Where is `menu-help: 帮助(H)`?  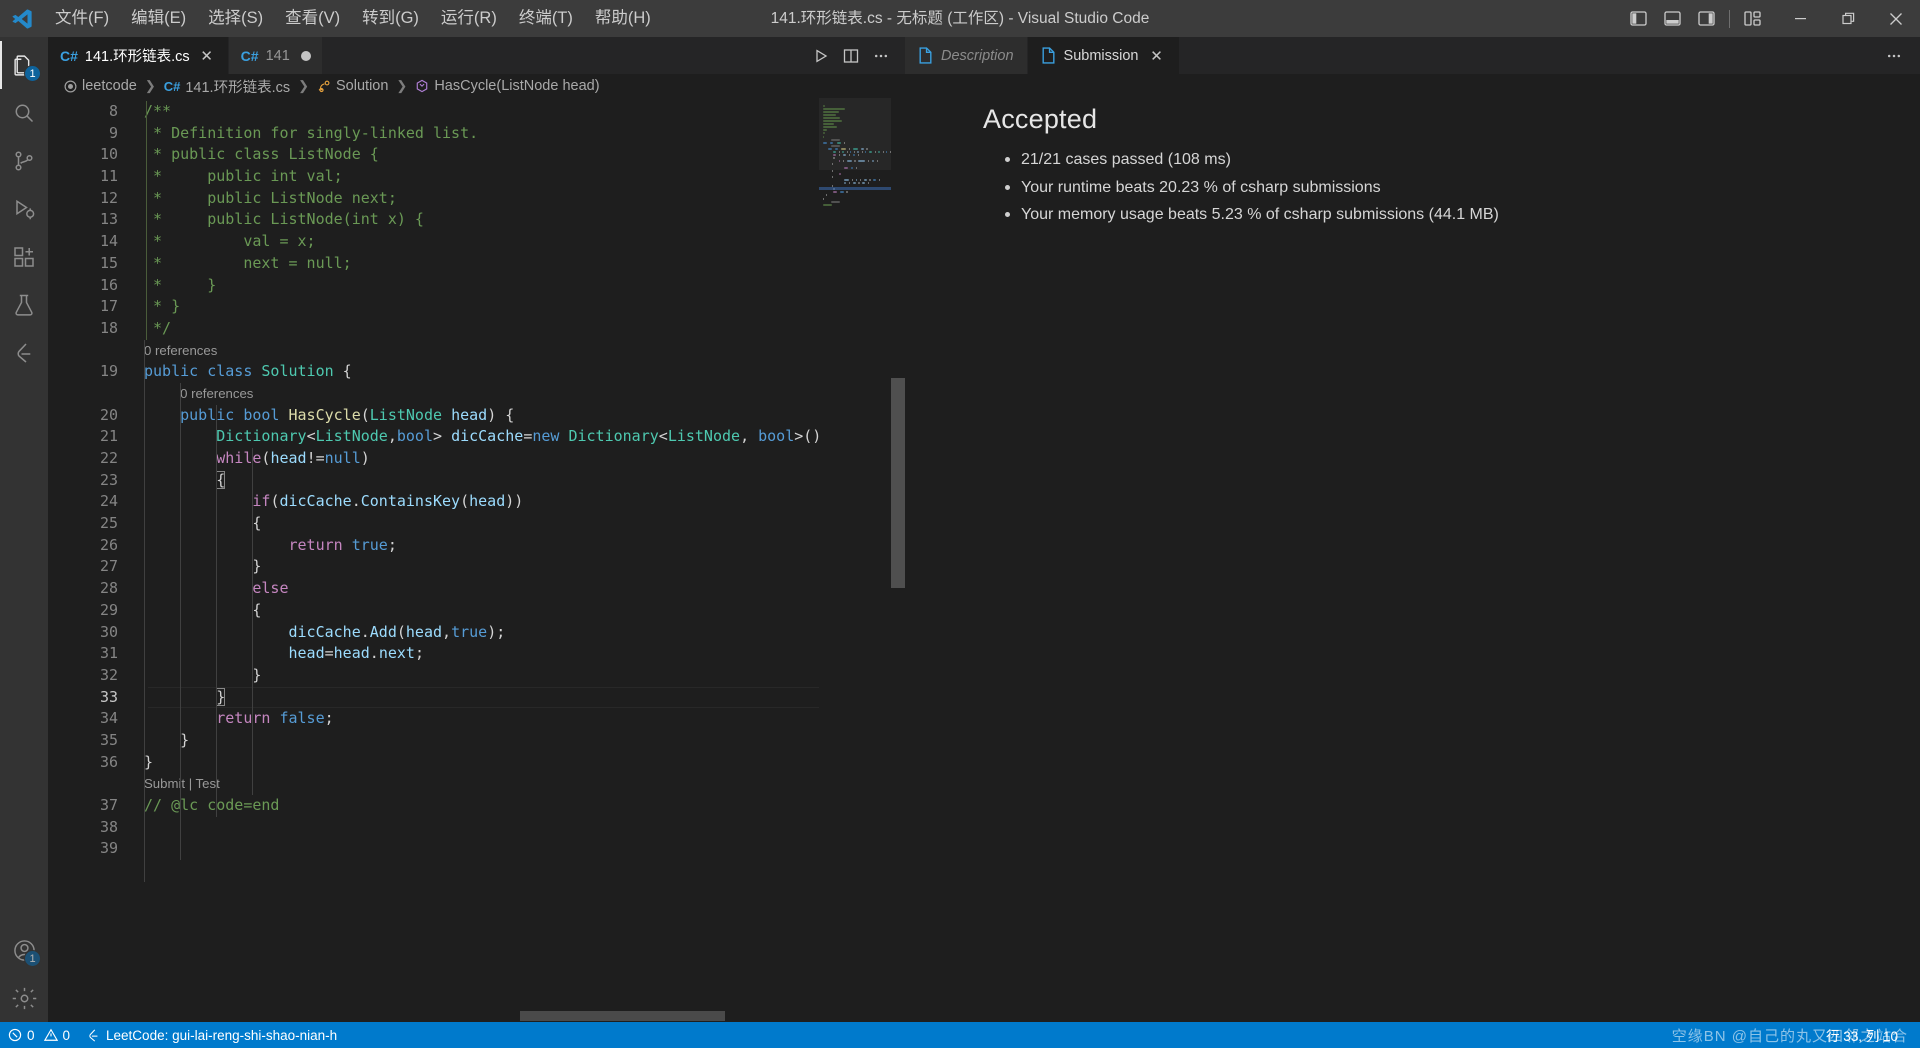
menu-help: 帮助(H) is located at coordinates (623, 18).